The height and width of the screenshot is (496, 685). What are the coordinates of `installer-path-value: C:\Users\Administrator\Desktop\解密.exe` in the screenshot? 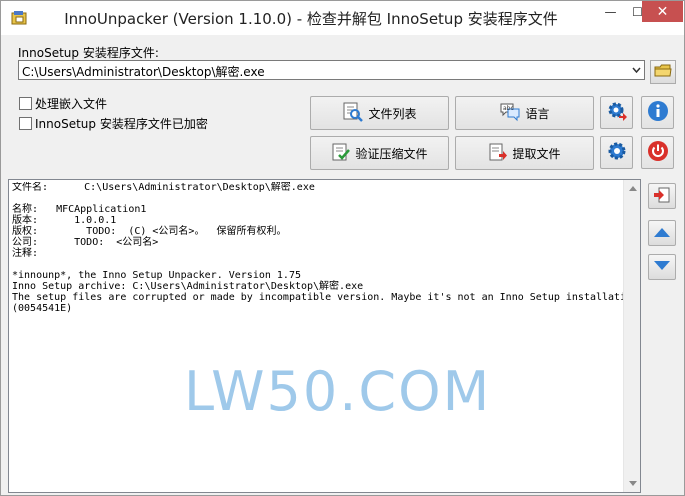 It's located at (143, 72).